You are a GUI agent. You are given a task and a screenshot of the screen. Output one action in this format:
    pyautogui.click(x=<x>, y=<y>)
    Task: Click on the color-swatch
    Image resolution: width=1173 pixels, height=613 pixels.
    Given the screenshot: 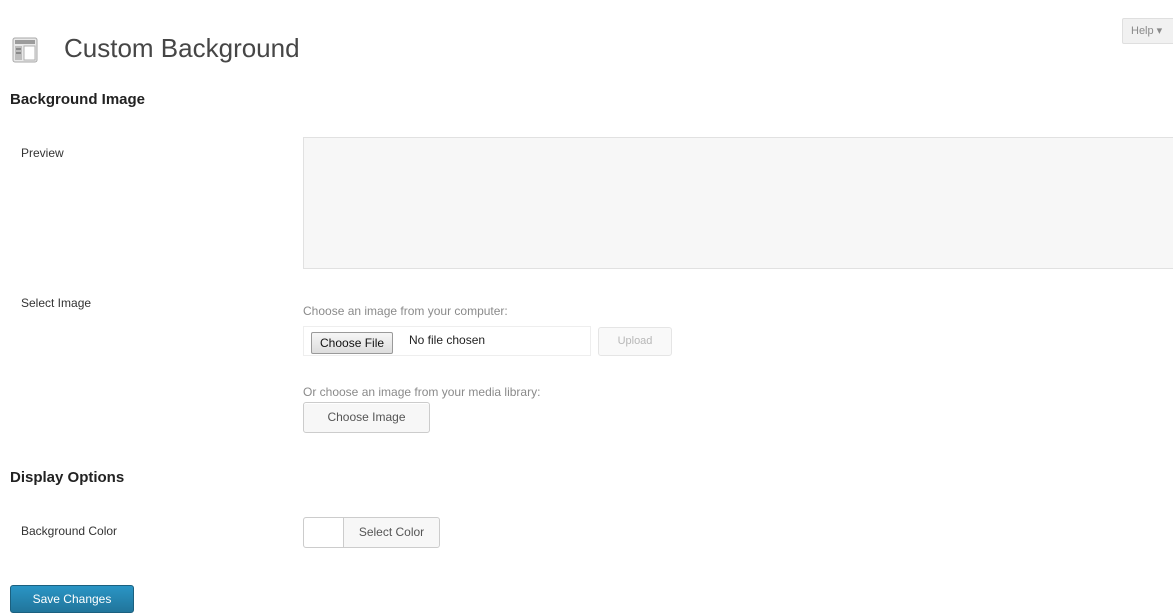 What is the action you would take?
    pyautogui.click(x=324, y=532)
    